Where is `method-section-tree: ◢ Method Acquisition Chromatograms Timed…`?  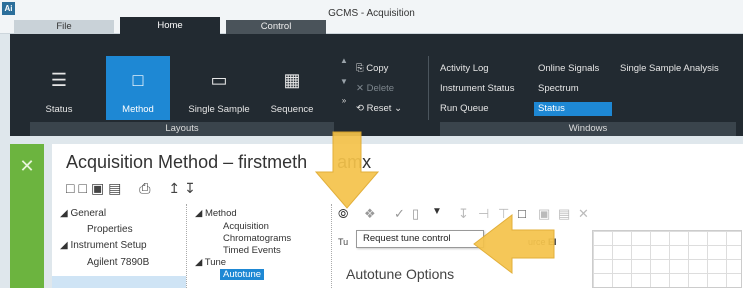 method-section-tree: ◢ Method Acquisition Chromatograms Timed… is located at coordinates (259, 246).